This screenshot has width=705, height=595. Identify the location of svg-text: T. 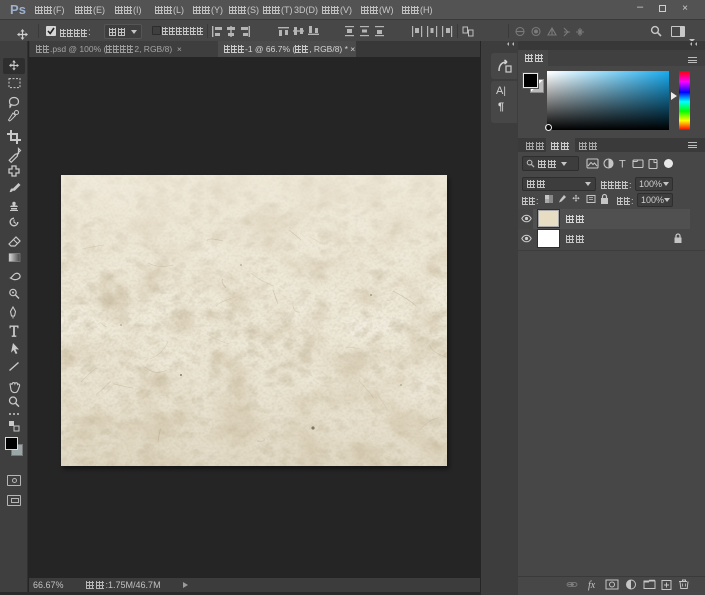
(622, 165).